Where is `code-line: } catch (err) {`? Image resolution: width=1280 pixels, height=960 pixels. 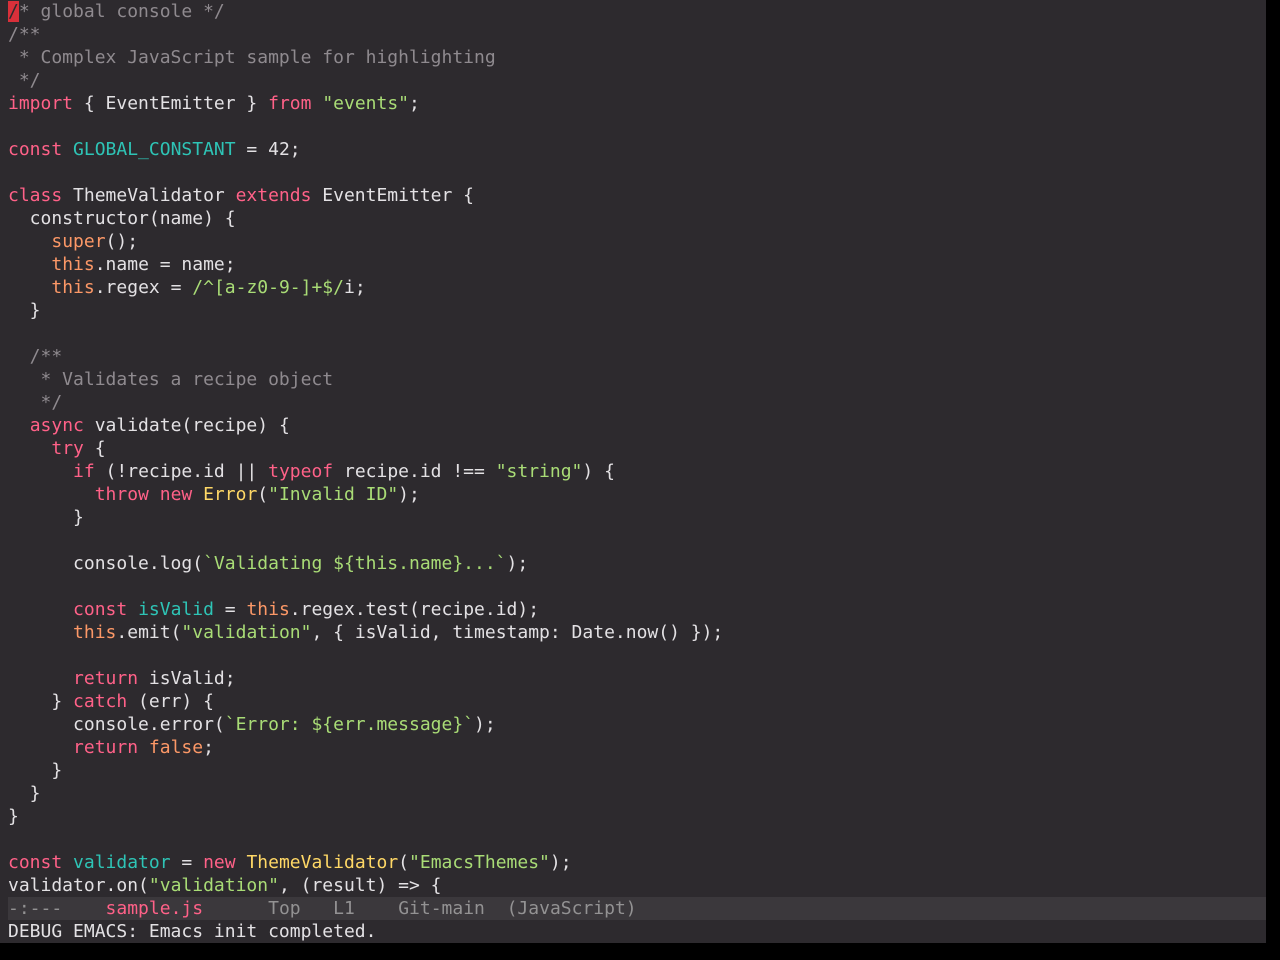
code-line: } catch (err) { is located at coordinates (637, 701).